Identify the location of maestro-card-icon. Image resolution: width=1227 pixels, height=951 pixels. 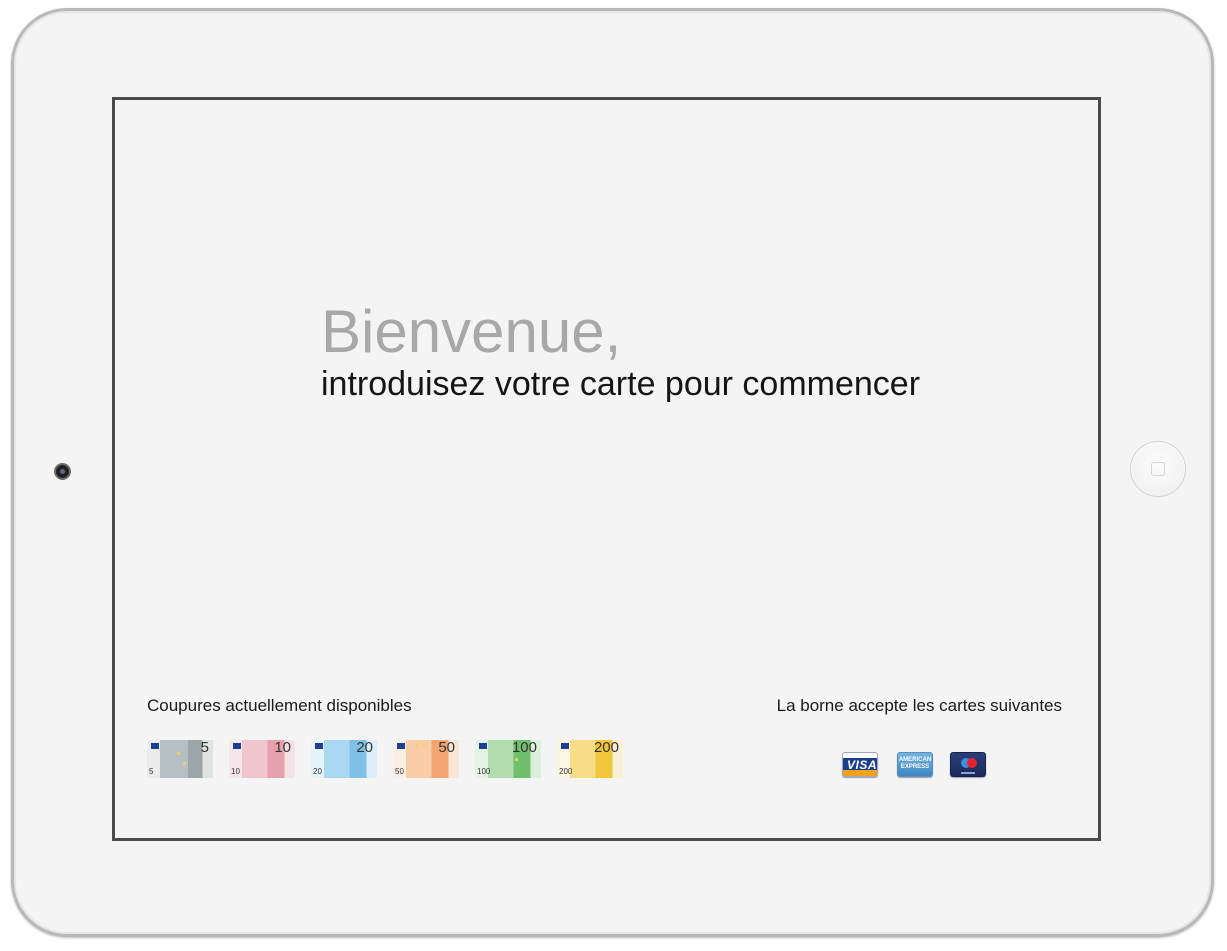
(968, 764).